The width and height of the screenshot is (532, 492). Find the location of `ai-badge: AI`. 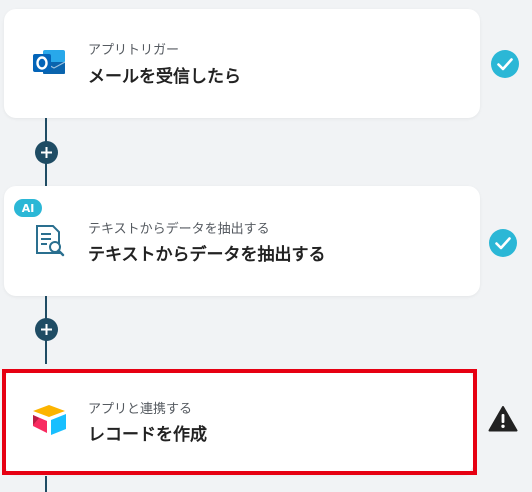

ai-badge: AI is located at coordinates (28, 208).